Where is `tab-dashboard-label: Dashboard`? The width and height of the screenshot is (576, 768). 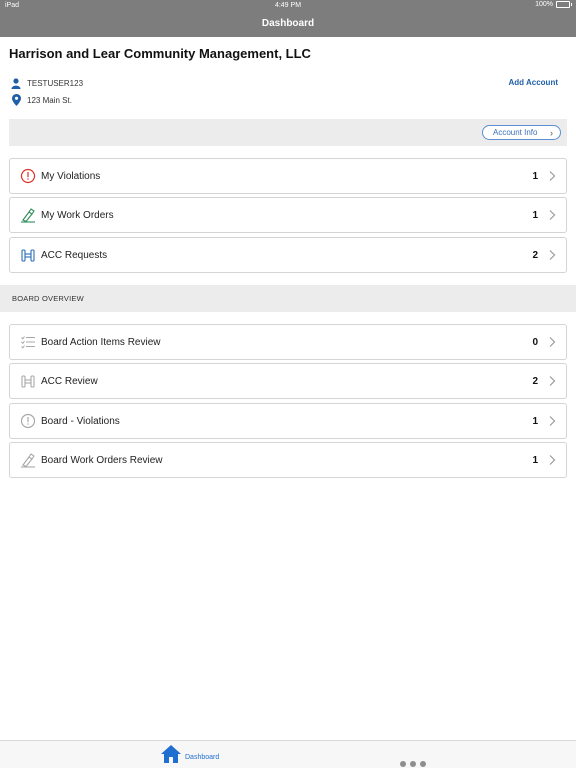 tab-dashboard-label: Dashboard is located at coordinates (202, 757).